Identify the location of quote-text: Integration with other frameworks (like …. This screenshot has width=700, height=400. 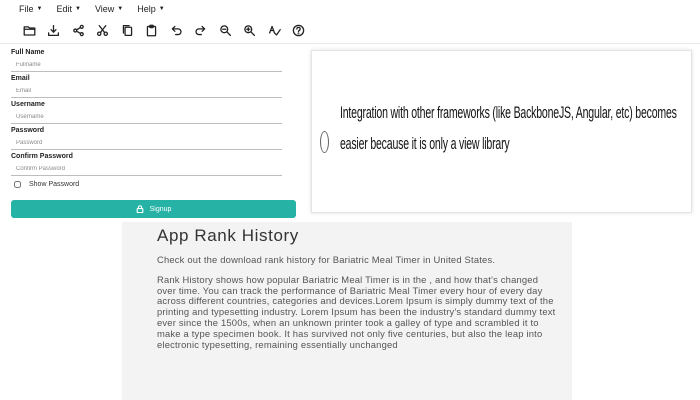
(508, 128).